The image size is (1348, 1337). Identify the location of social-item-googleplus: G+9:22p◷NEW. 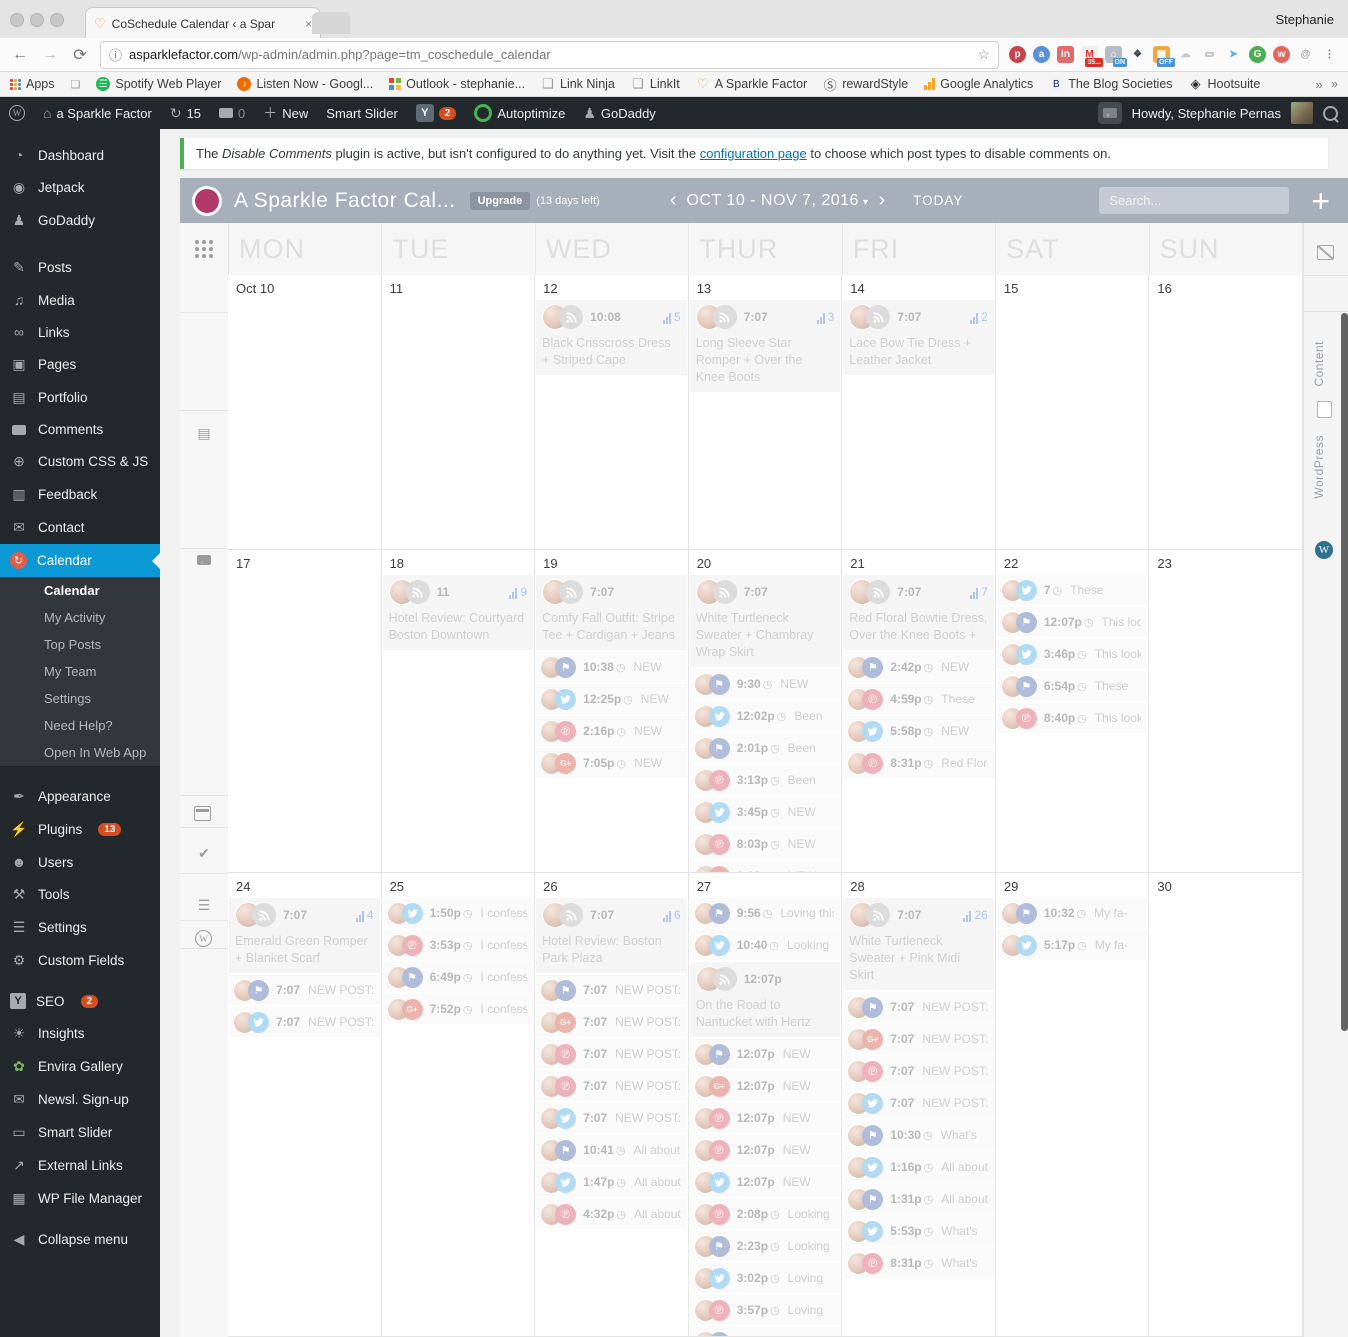
(765, 866).